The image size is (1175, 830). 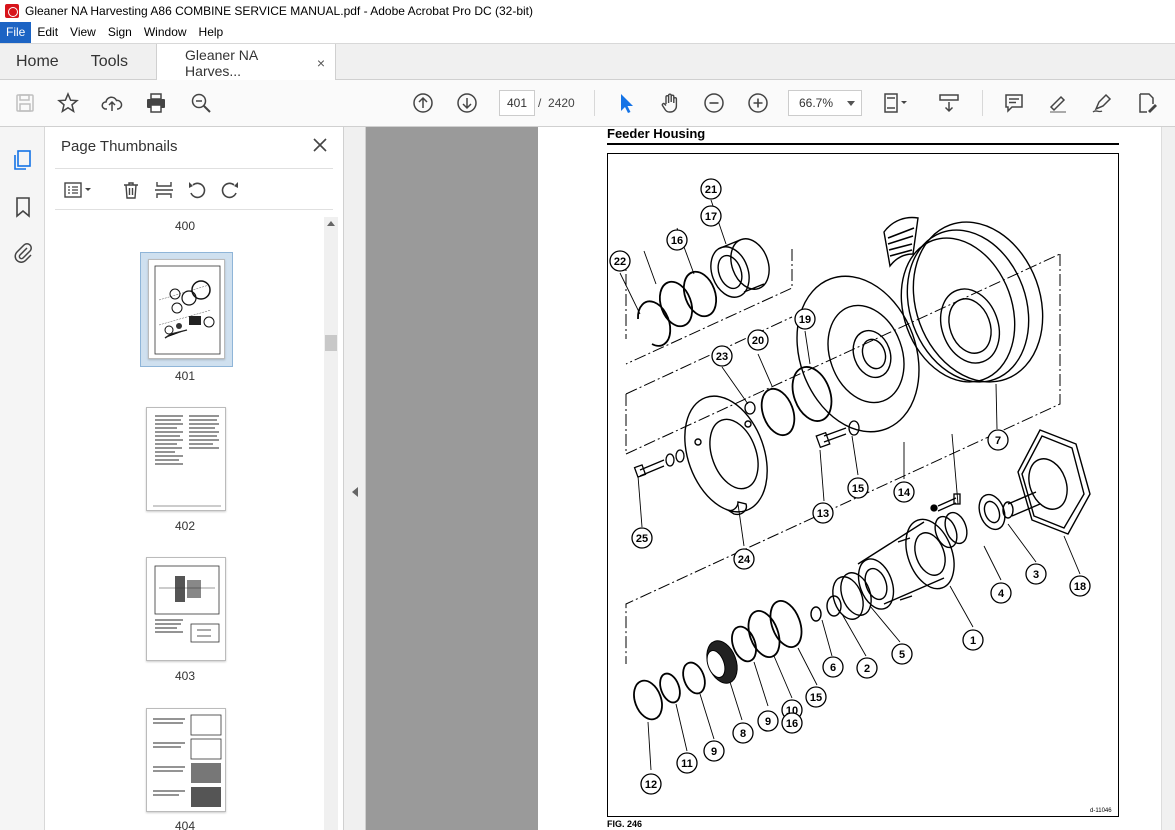 What do you see at coordinates (722, 356) in the screenshot?
I see `callout-23: 23` at bounding box center [722, 356].